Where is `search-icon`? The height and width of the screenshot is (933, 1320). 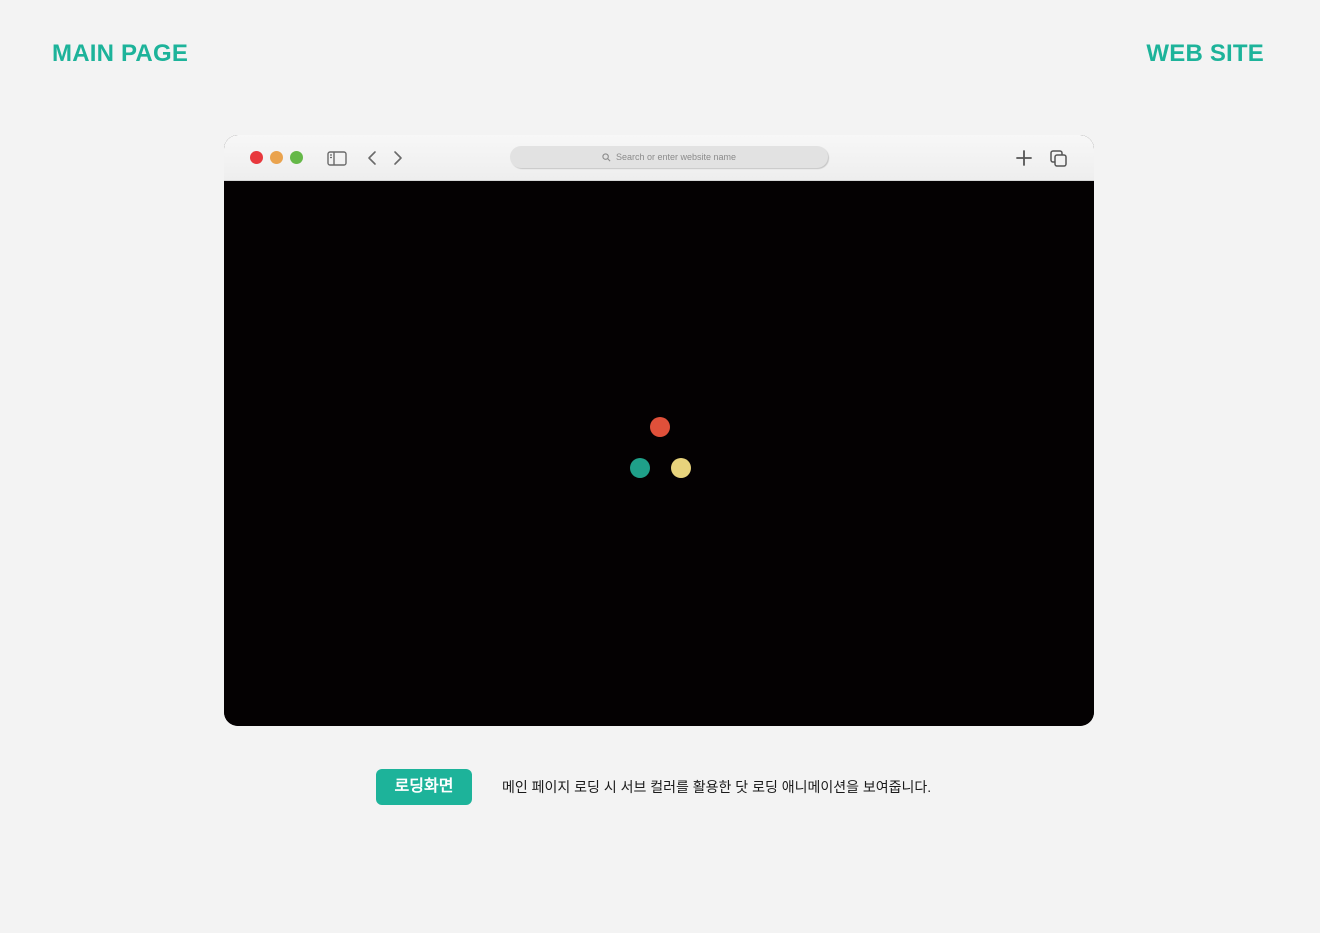
search-icon is located at coordinates (606, 156).